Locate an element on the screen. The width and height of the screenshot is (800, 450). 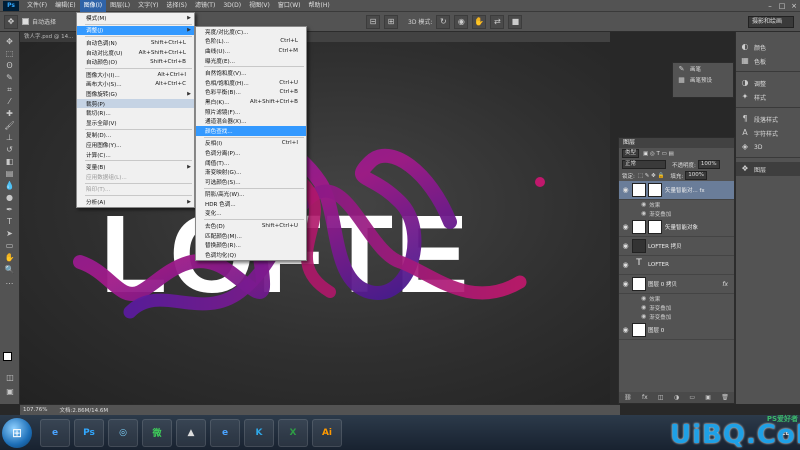
maximize-icon: □ is located at coordinates (782, 6).